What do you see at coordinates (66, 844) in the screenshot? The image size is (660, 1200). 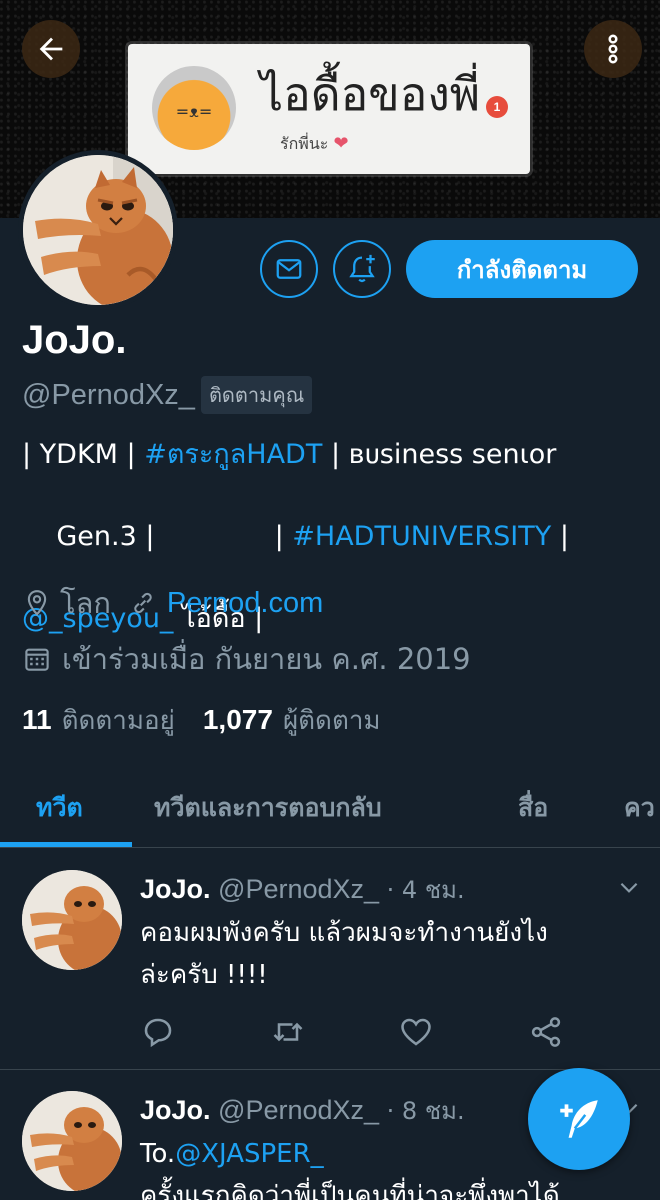 I see `active-tab-indicator` at bounding box center [66, 844].